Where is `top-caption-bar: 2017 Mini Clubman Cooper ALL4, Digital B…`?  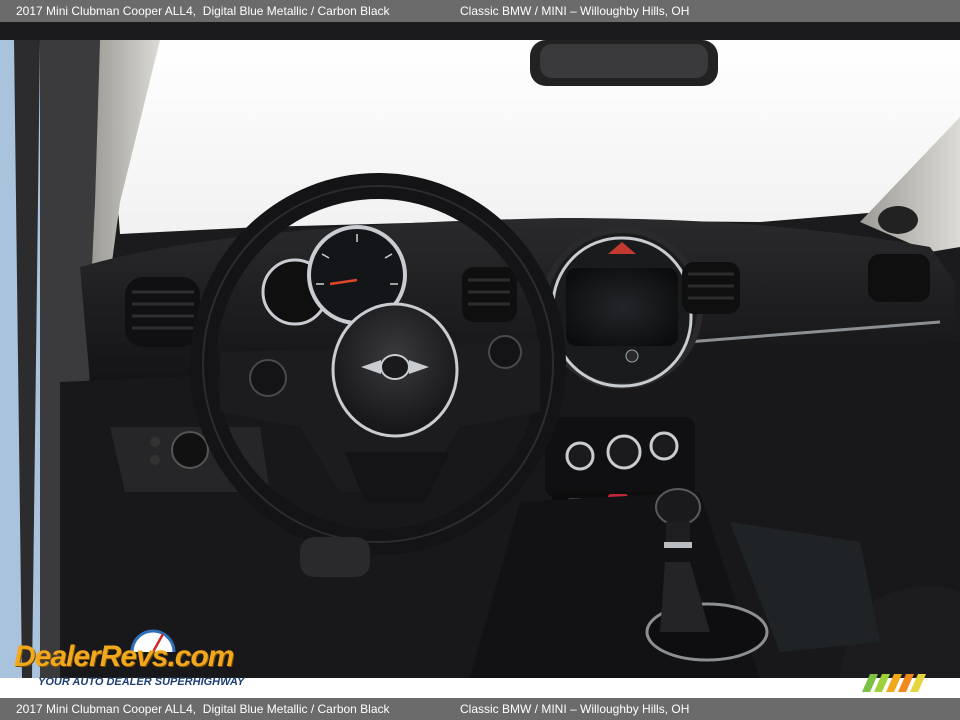
top-caption-bar: 2017 Mini Clubman Cooper ALL4, Digital B… is located at coordinates (480, 11).